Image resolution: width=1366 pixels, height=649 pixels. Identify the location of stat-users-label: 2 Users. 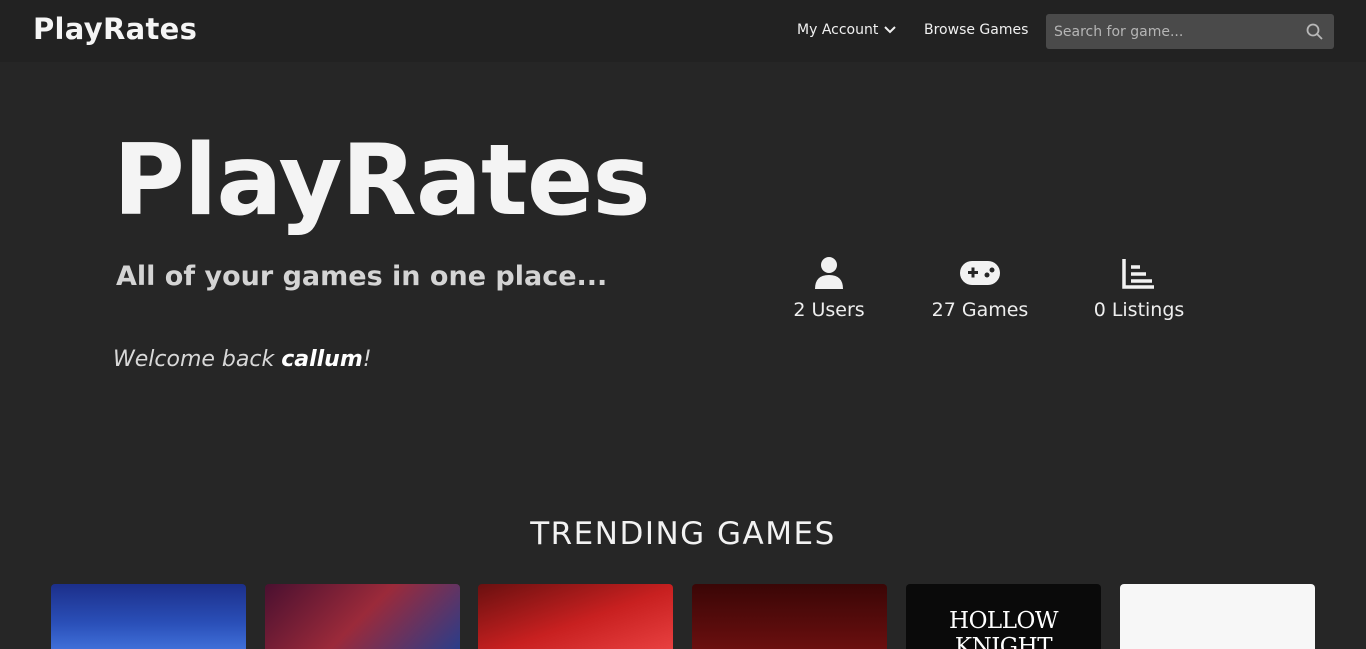
(829, 310).